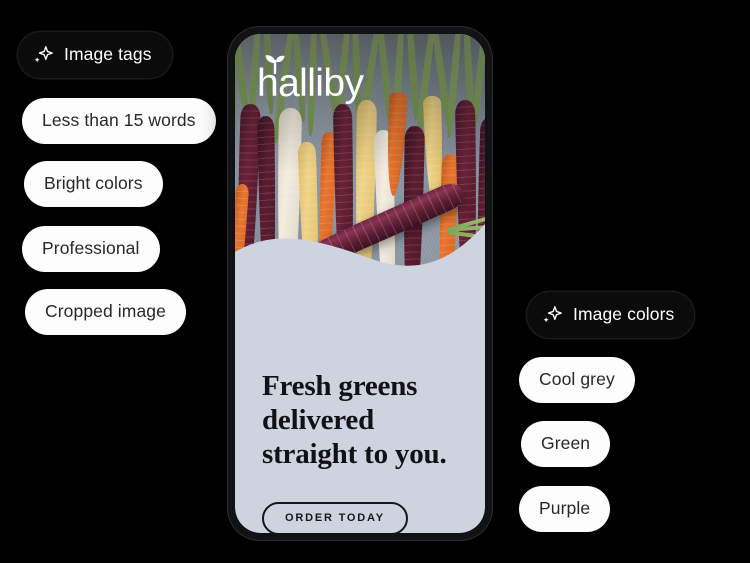 The image size is (750, 563). I want to click on color-pill-cool-grey: Cool grey, so click(577, 380).